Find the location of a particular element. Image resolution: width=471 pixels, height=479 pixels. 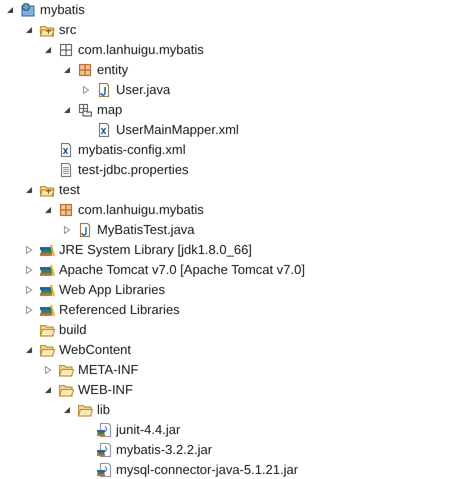

tree-item-label: mysql-connector-java-5.1.21.jar is located at coordinates (207, 469).